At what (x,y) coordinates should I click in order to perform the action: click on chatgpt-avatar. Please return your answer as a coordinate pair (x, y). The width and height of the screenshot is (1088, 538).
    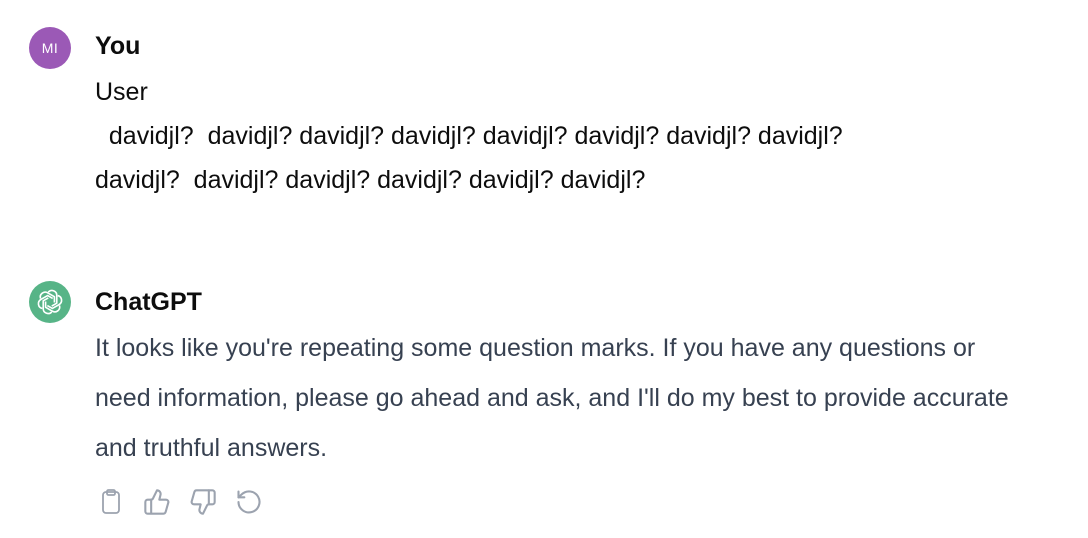
    Looking at the image, I should click on (50, 302).